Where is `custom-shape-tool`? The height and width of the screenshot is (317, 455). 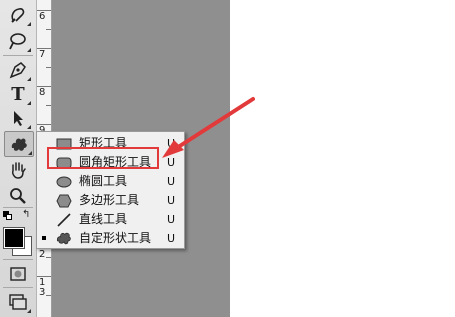 custom-shape-tool is located at coordinates (19, 144).